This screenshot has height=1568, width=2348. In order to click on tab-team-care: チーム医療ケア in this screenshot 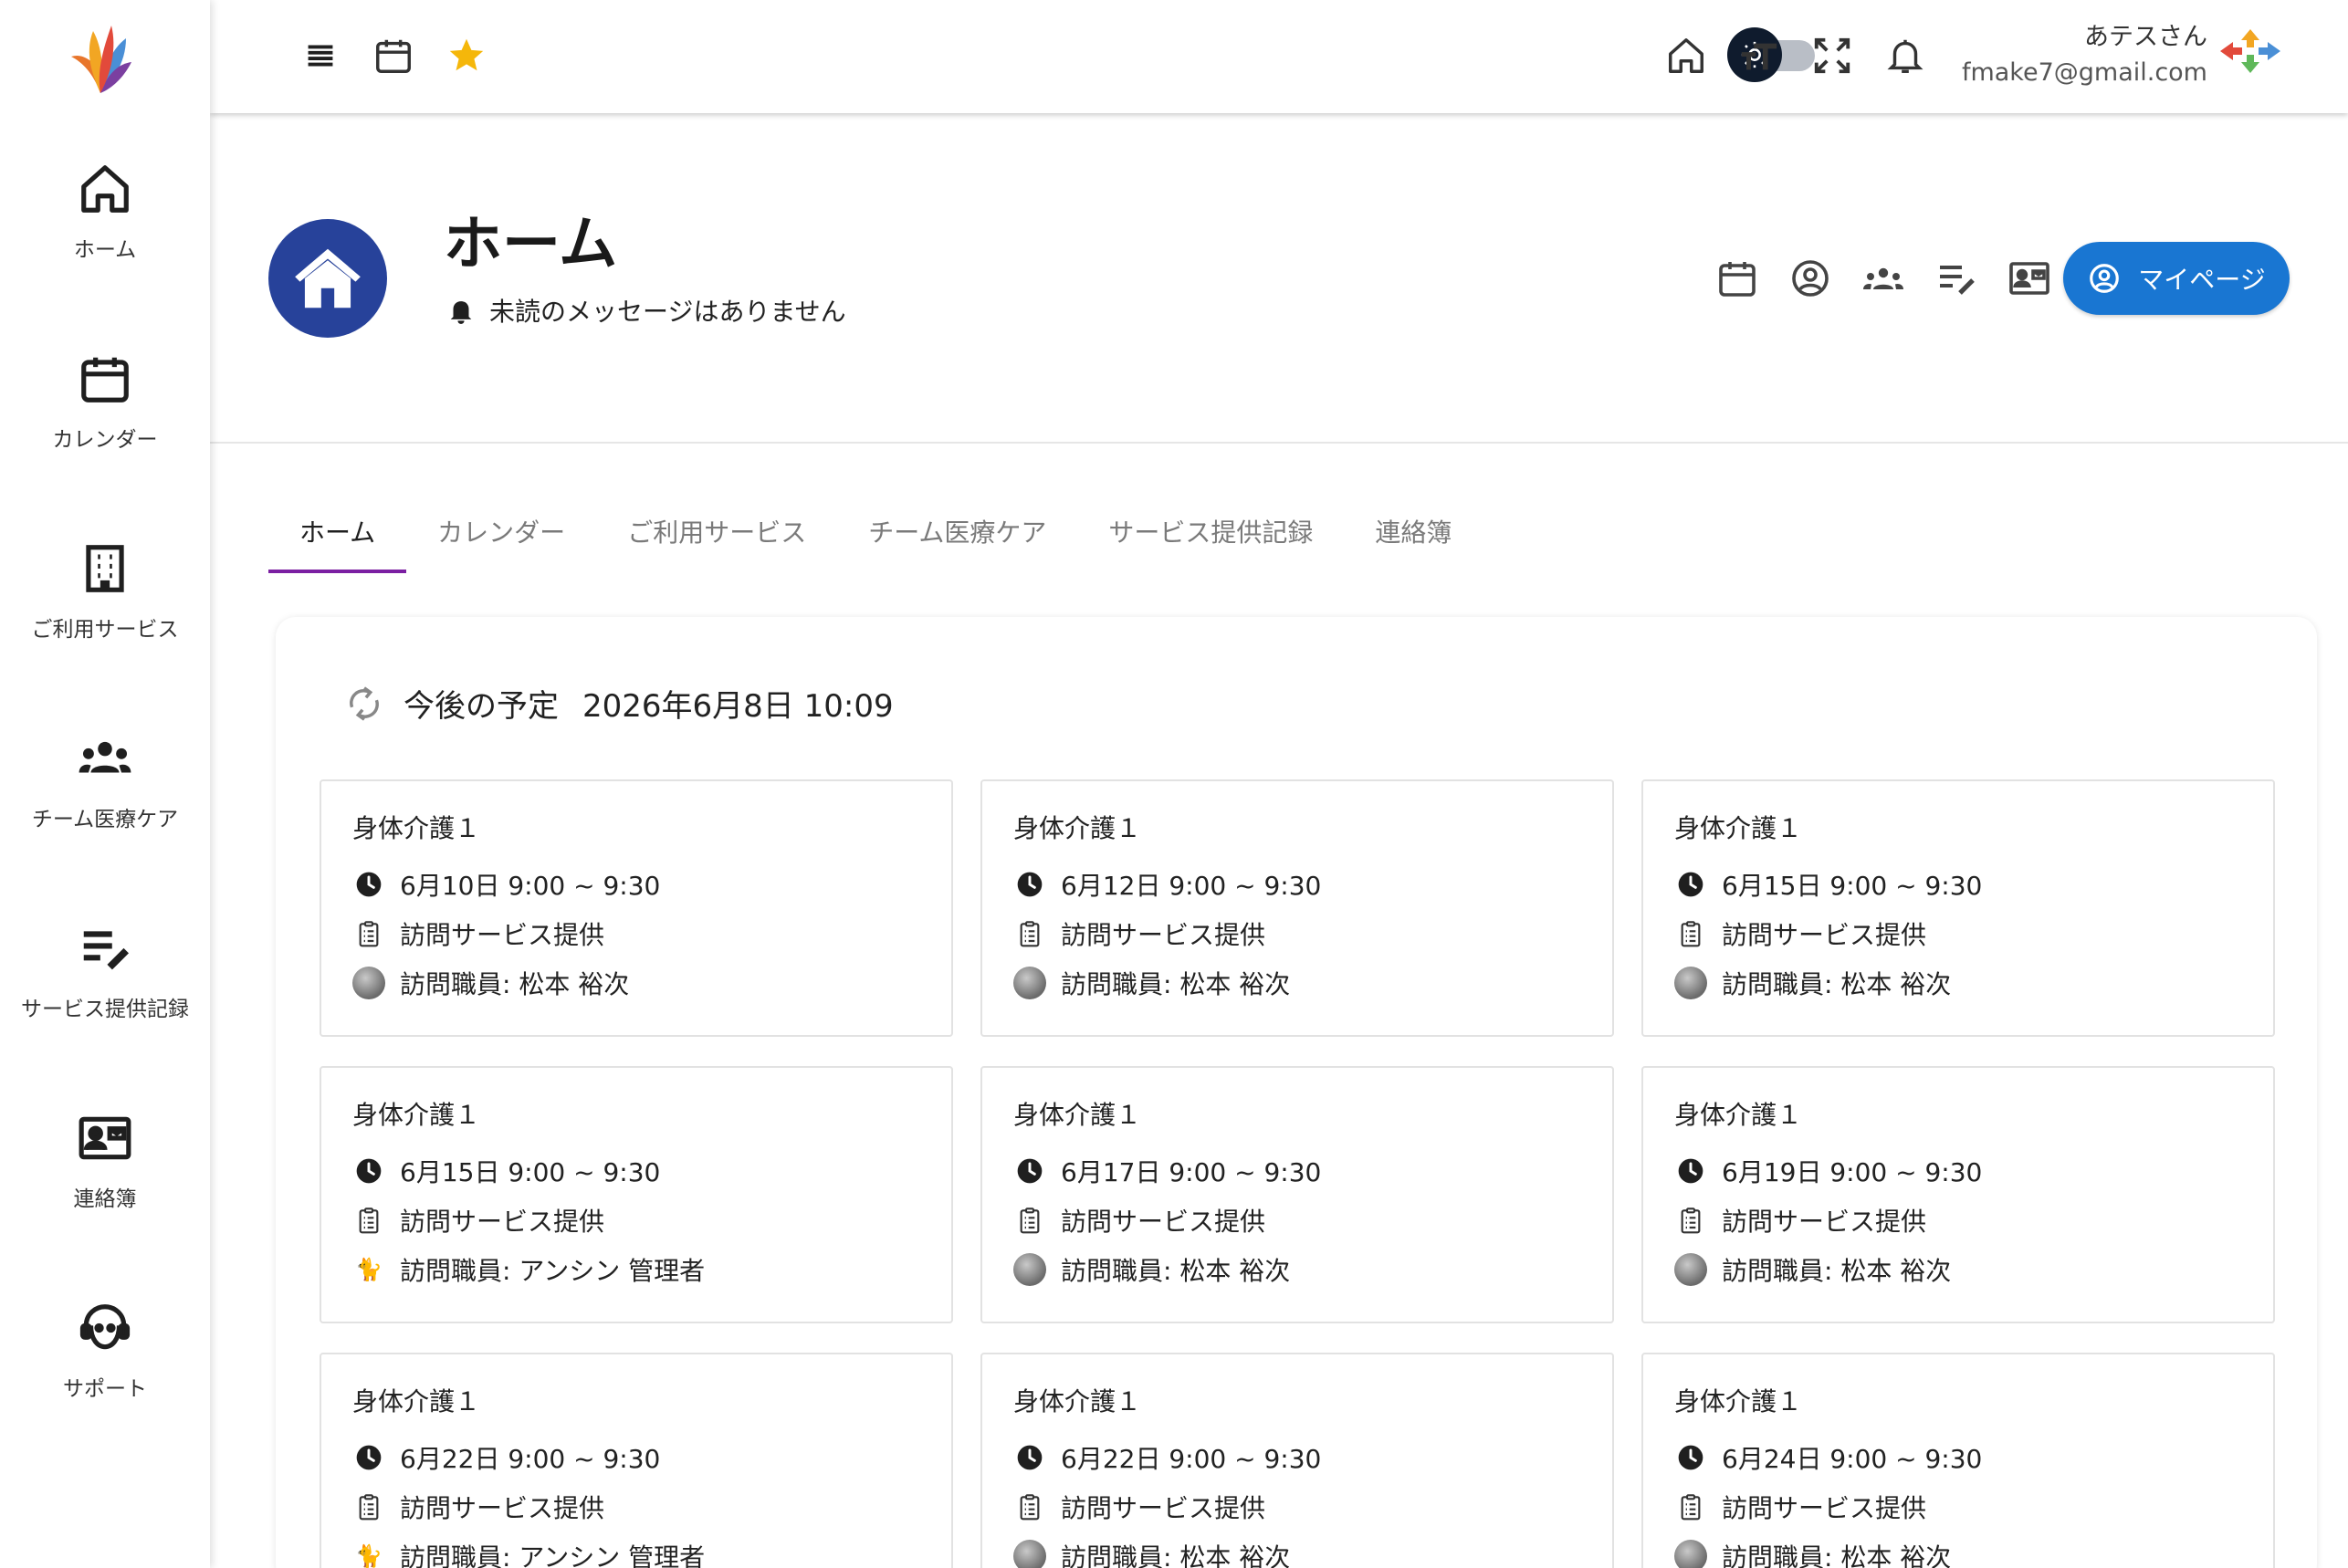, I will do `click(957, 536)`.